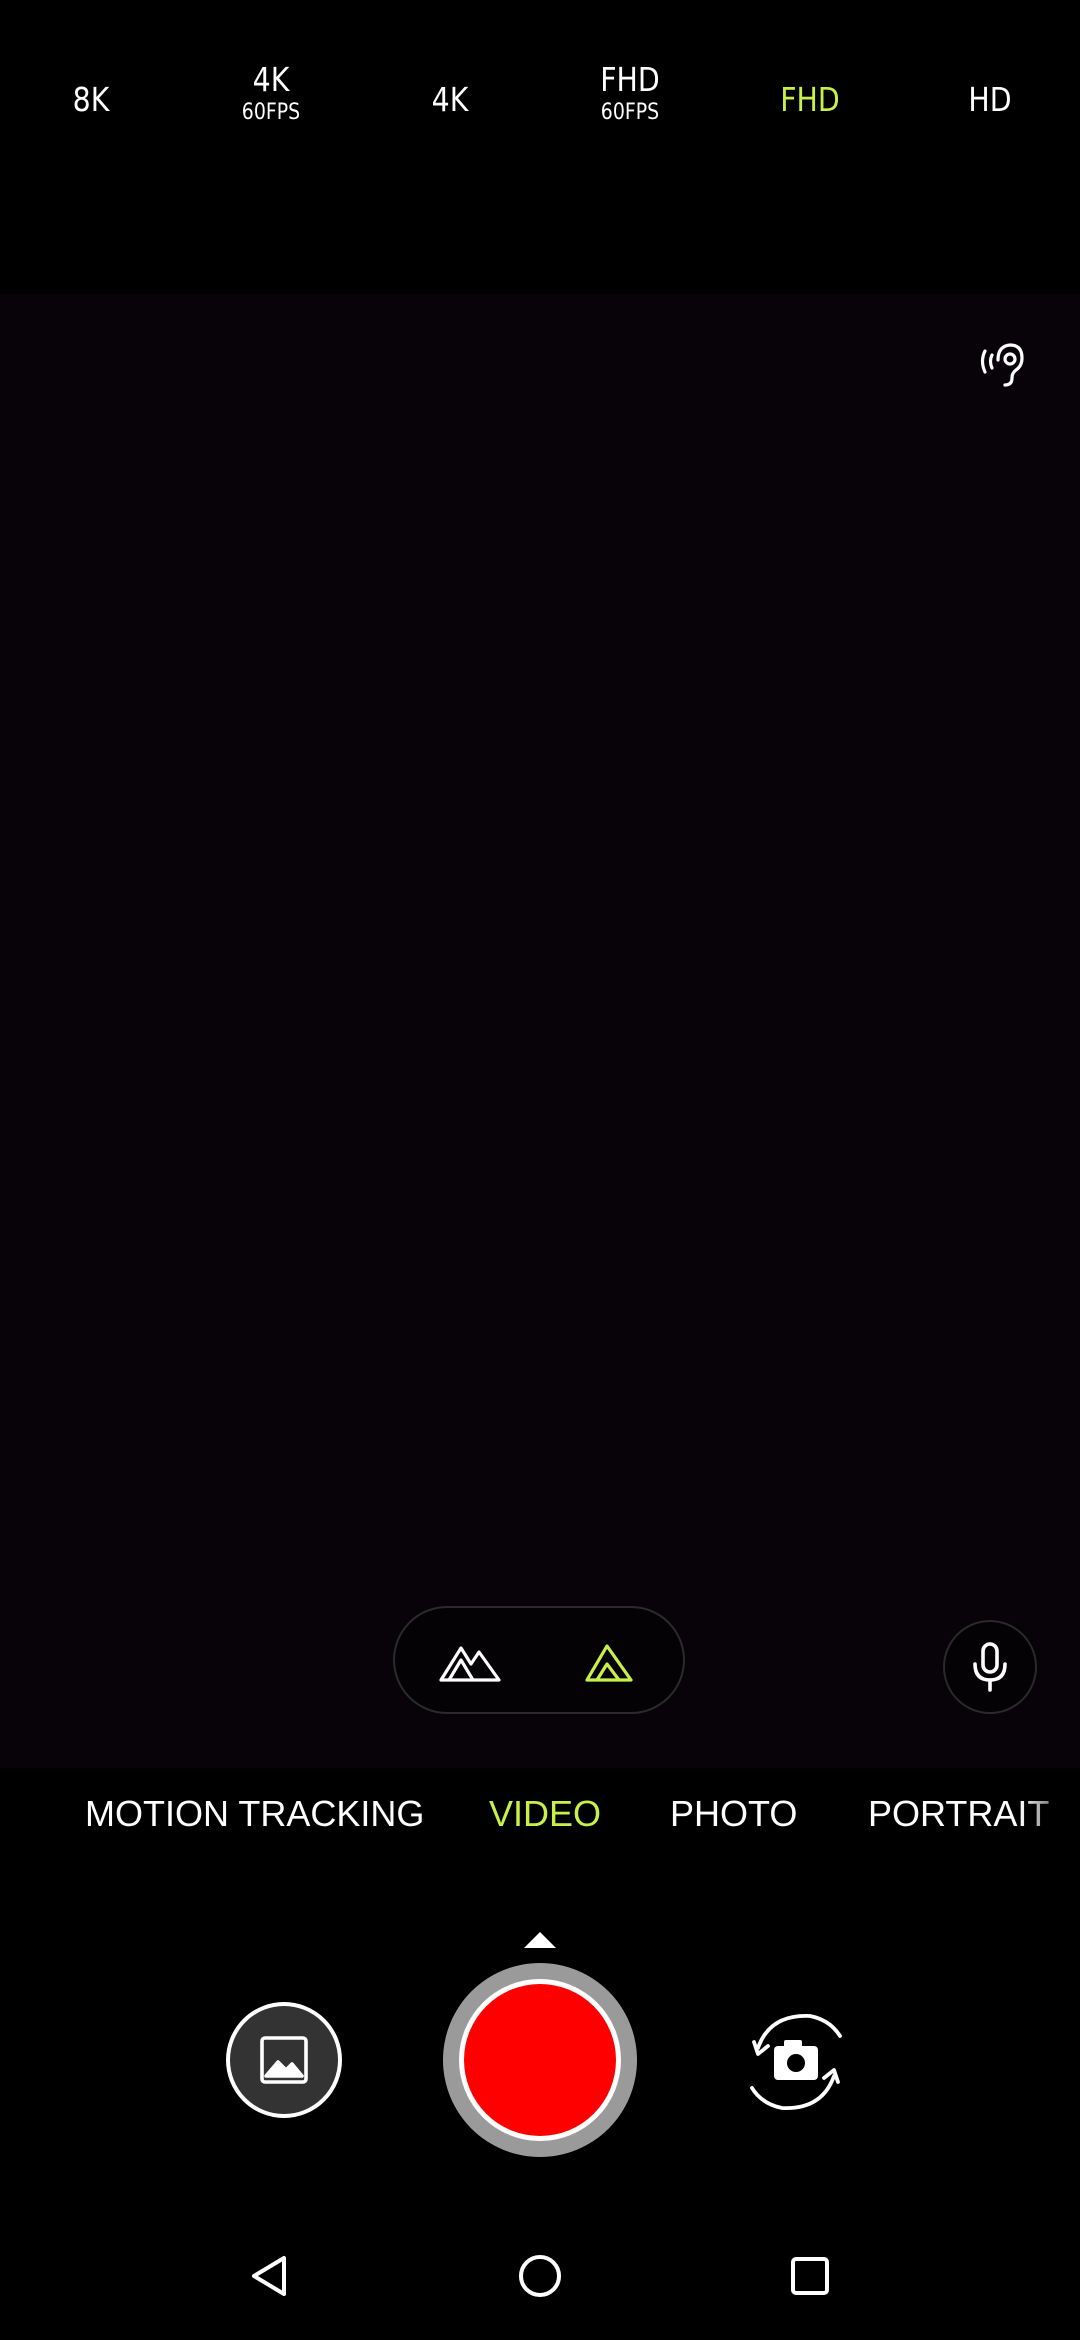 The width and height of the screenshot is (1080, 2340). I want to click on resolution-option-4k-60fps: 4K 60FPS, so click(271, 105).